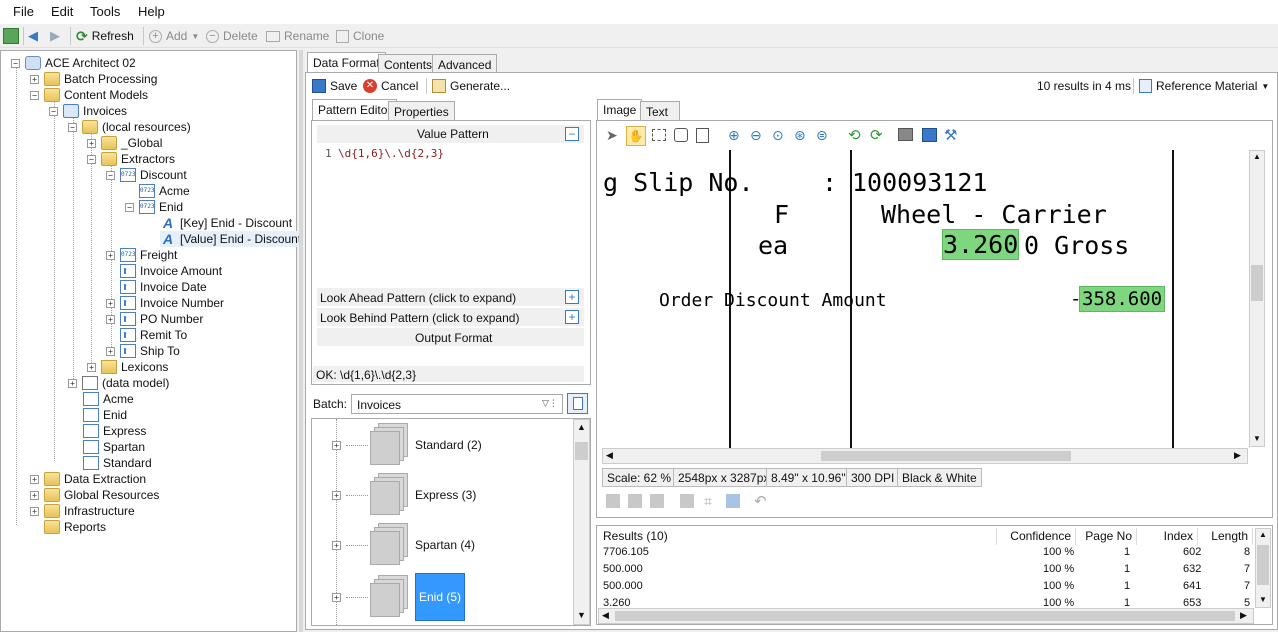 The width and height of the screenshot is (1278, 632). I want to click on column-header-results: Results (10), so click(798, 536).